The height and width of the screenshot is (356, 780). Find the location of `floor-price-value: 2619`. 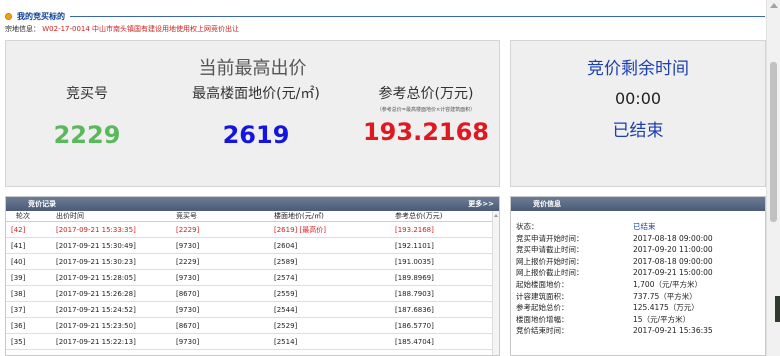

floor-price-value: 2619 is located at coordinates (256, 135).